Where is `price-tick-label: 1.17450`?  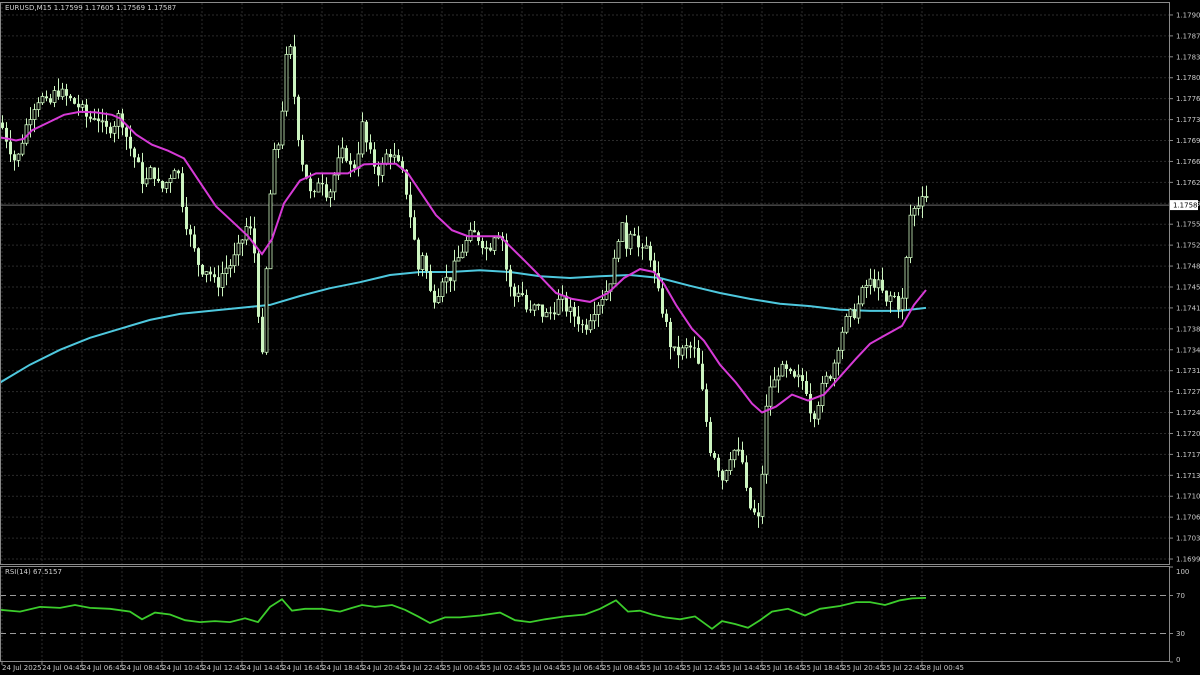 price-tick-label: 1.17450 is located at coordinates (1188, 287).